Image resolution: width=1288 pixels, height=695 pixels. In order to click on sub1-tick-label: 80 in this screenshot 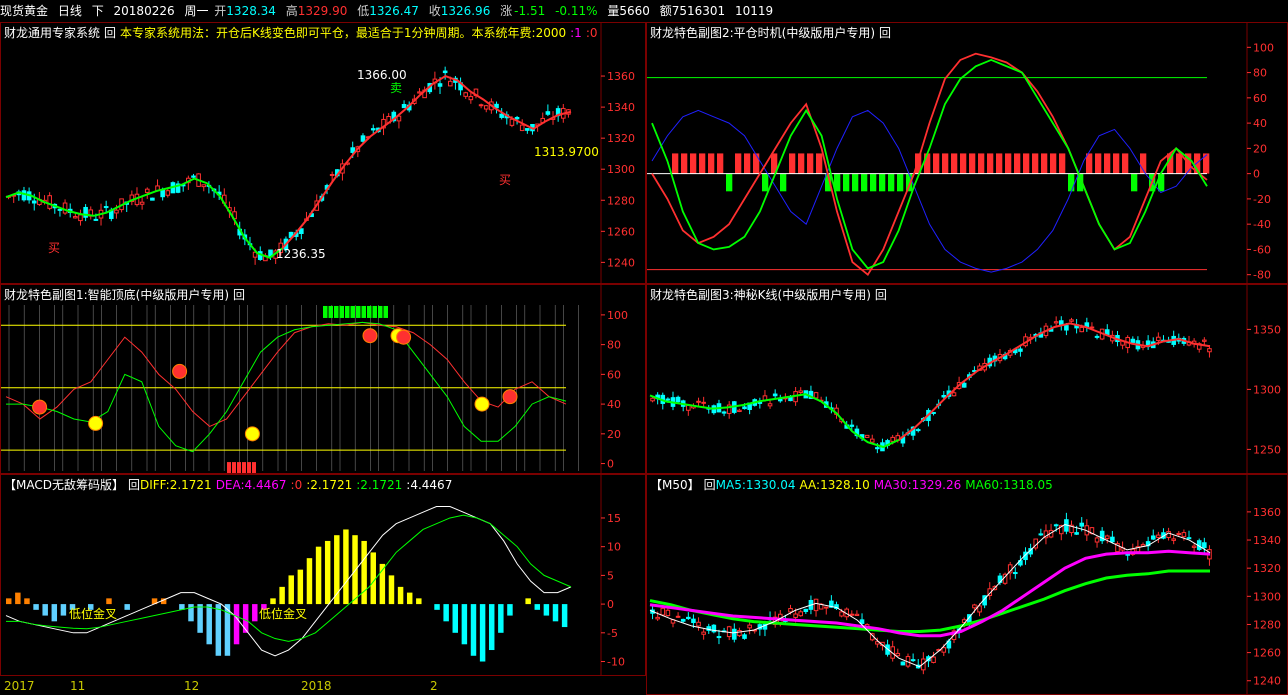, I will do `click(614, 345)`.